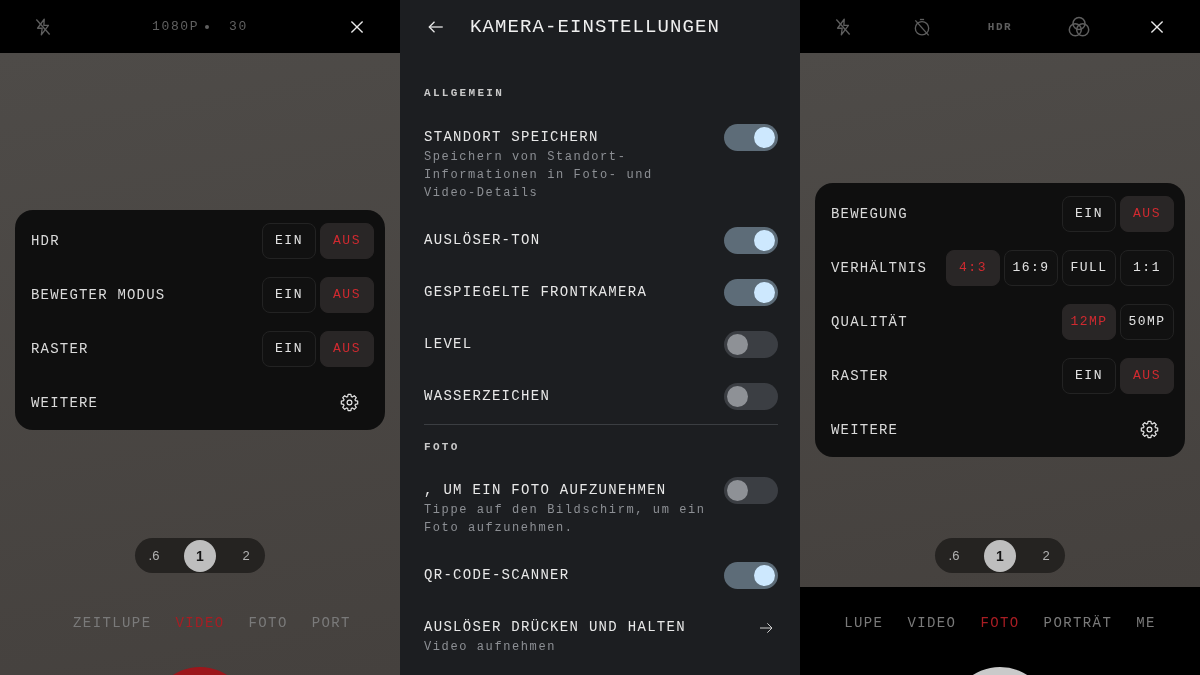 Image resolution: width=1200 pixels, height=675 pixels. Describe the element at coordinates (1147, 267) in the screenshot. I see `option-button: 1:1` at that location.